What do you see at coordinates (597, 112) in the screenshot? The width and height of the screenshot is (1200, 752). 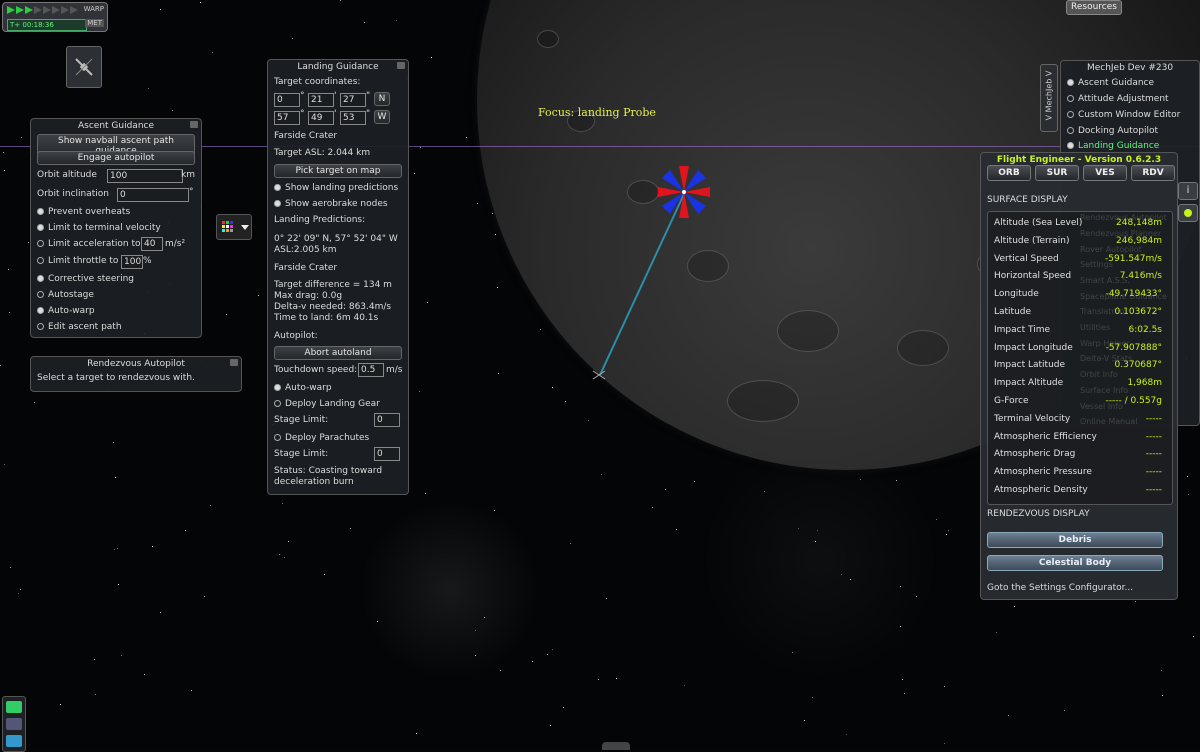 I see `focus-label: Focus: landing Probe` at bounding box center [597, 112].